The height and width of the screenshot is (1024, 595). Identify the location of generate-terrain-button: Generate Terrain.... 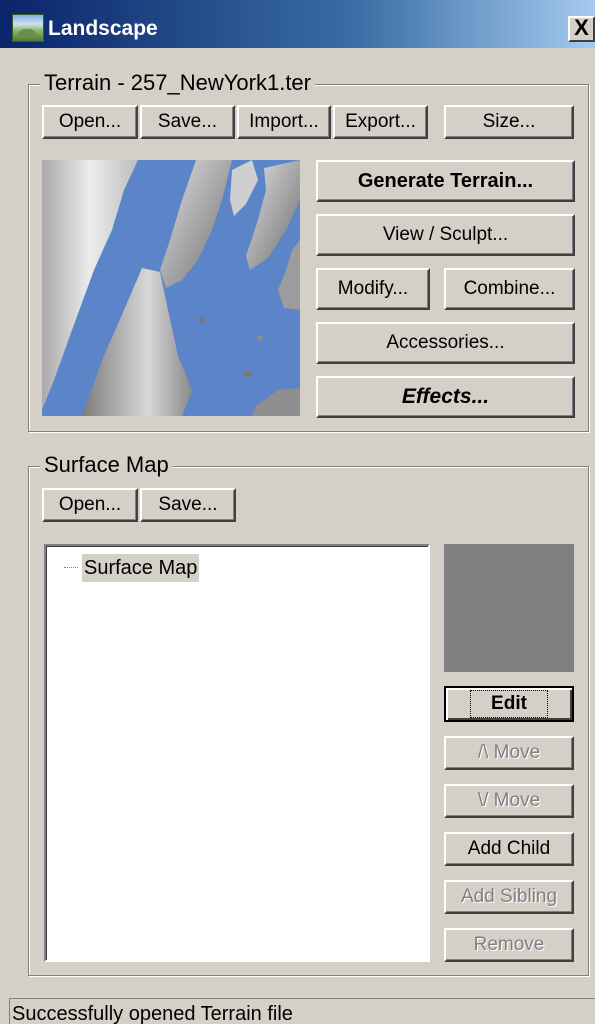
(445, 181).